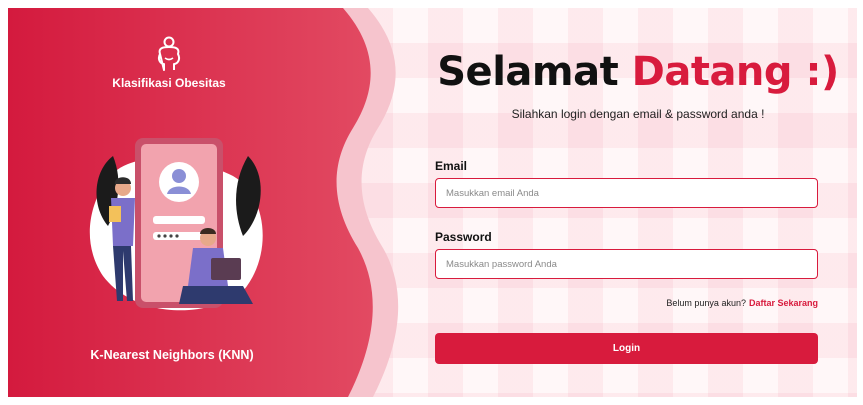 This screenshot has width=863, height=405. What do you see at coordinates (176, 224) in the screenshot?
I see `login-profile-illustration` at bounding box center [176, 224].